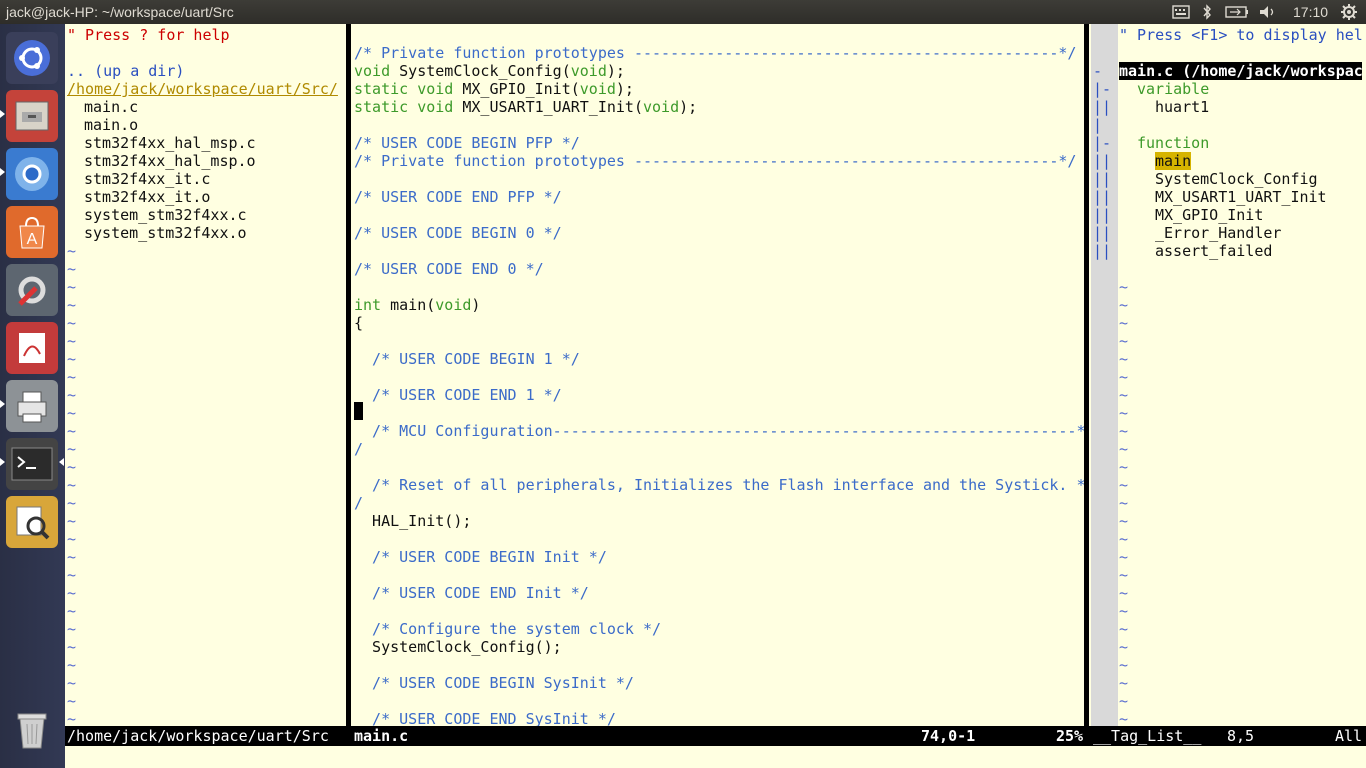 This screenshot has width=1366, height=768. Describe the element at coordinates (1173, 89) in the screenshot. I see `taglist-group-variable: variable` at that location.